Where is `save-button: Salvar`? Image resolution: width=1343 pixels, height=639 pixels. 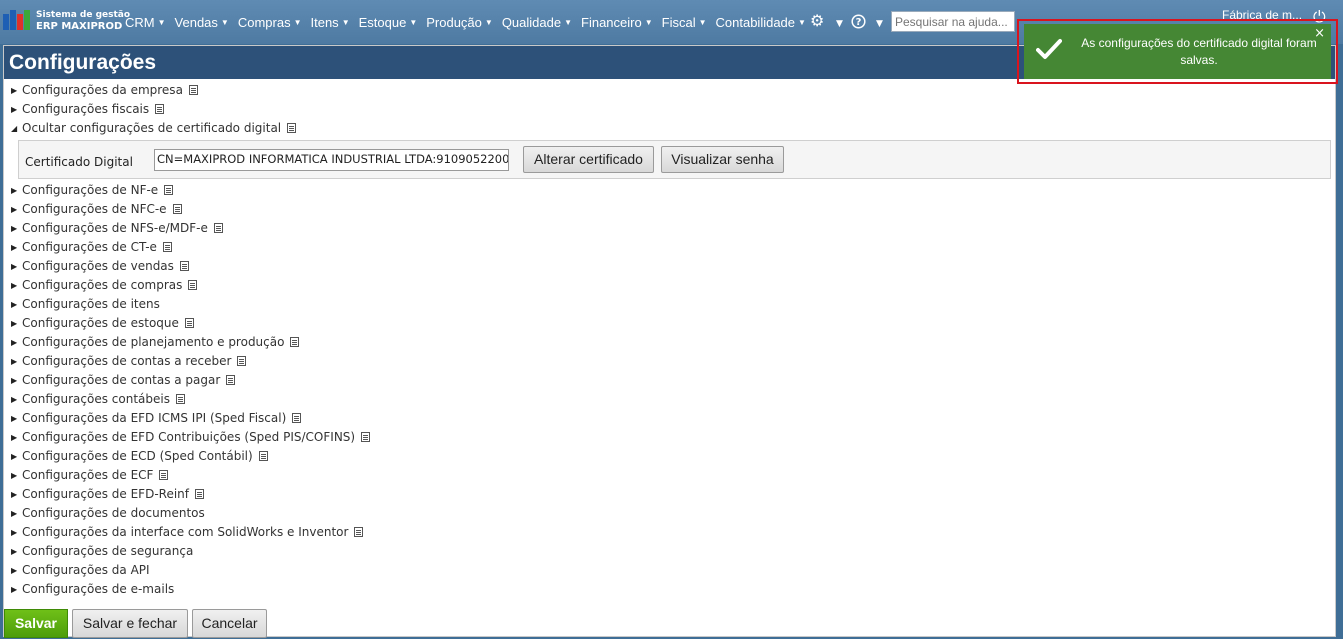
save-button: Salvar is located at coordinates (36, 623).